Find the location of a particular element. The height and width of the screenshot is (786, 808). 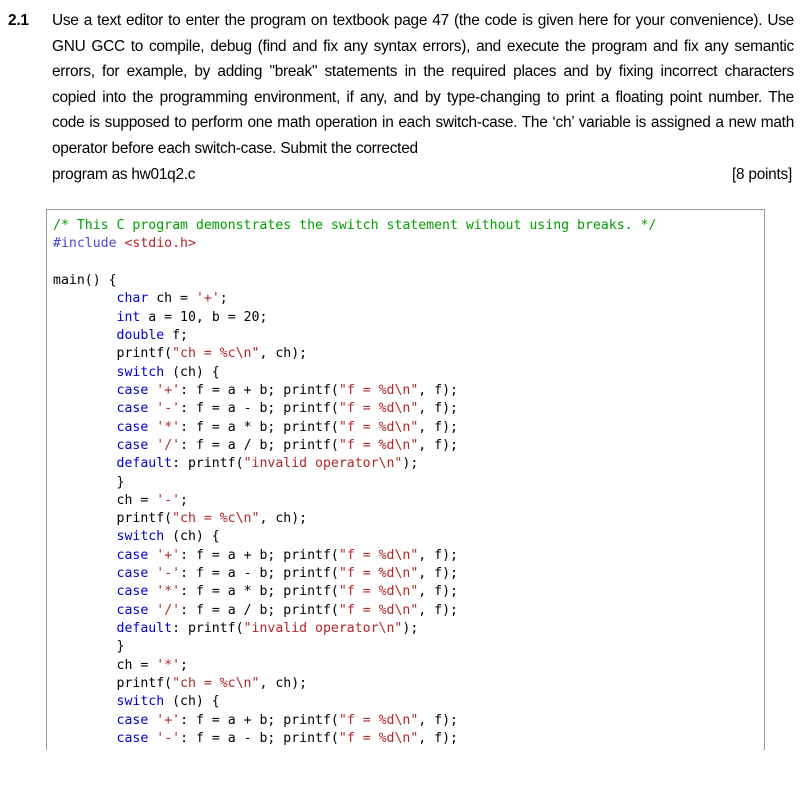

question-points: [8 points] is located at coordinates (762, 174).